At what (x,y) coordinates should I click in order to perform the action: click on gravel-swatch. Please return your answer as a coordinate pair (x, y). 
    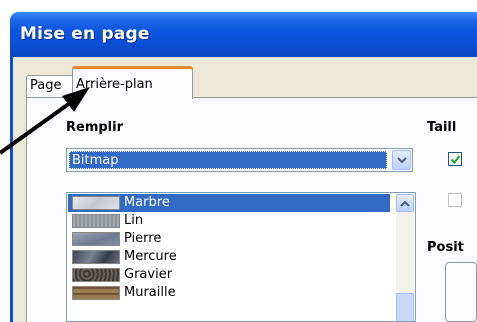
    Looking at the image, I should click on (96, 275).